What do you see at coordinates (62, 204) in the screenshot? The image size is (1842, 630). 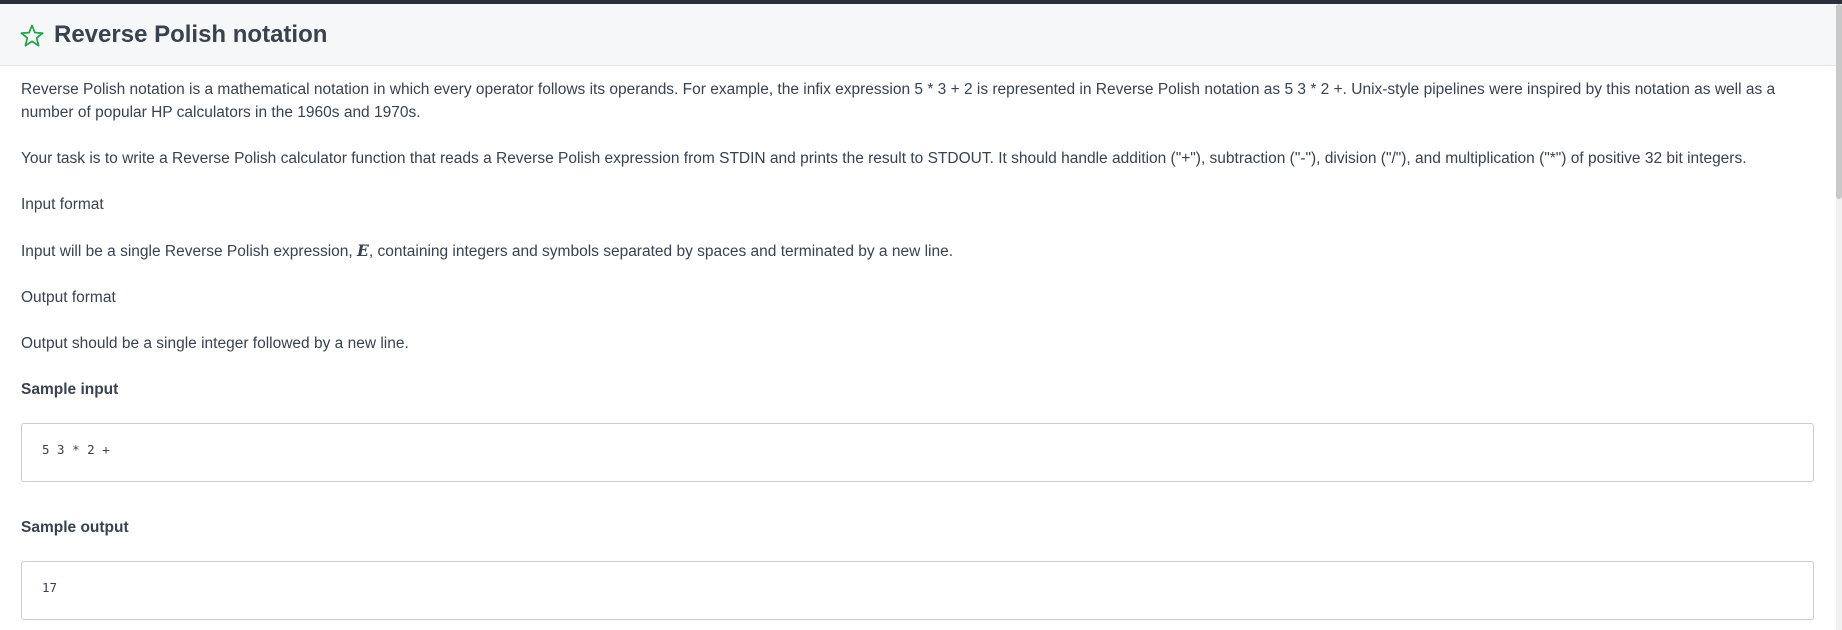 I see `input-format-heading: Input format` at bounding box center [62, 204].